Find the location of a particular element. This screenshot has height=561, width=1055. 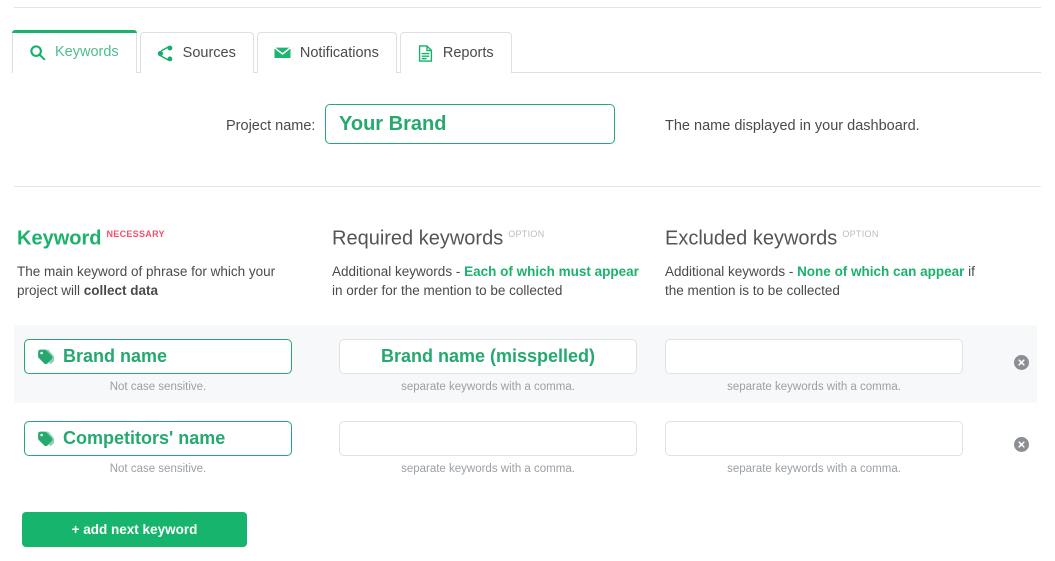

project-name-input is located at coordinates (470, 124).